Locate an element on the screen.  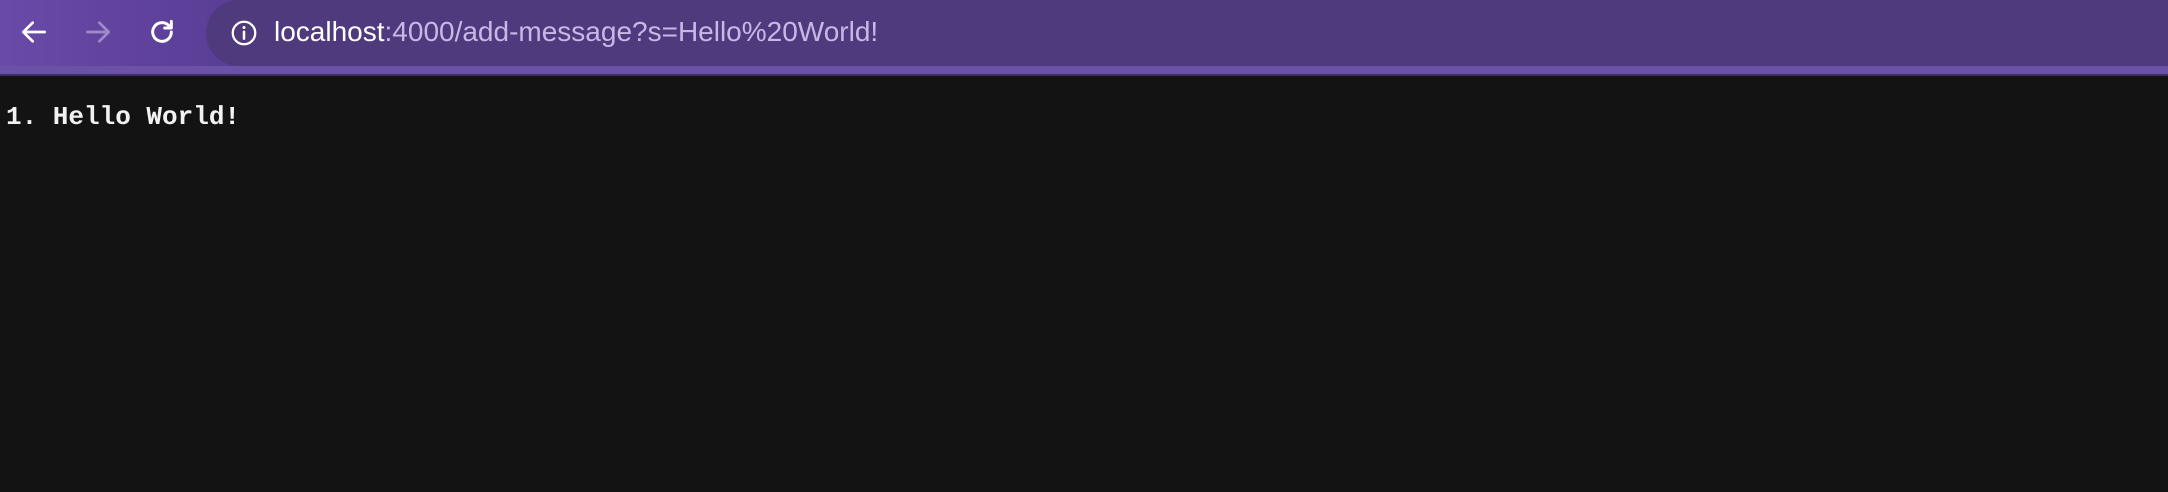
toolbar-divider is located at coordinates (1084, 71).